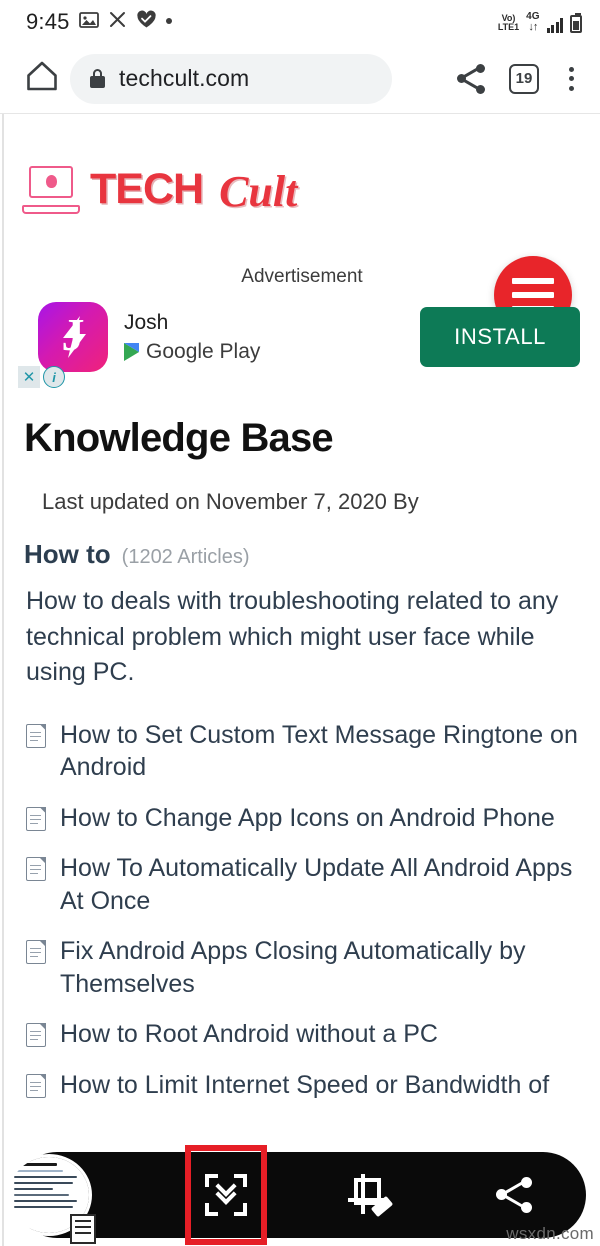 Image resolution: width=600 pixels, height=1246 pixels. What do you see at coordinates (249, 1034) in the screenshot?
I see `article-link: How to Root Android without a PC` at bounding box center [249, 1034].